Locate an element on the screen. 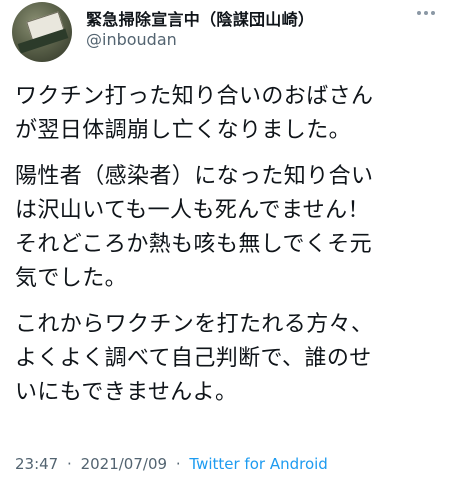  author-handle: @inboudan is located at coordinates (131, 39).